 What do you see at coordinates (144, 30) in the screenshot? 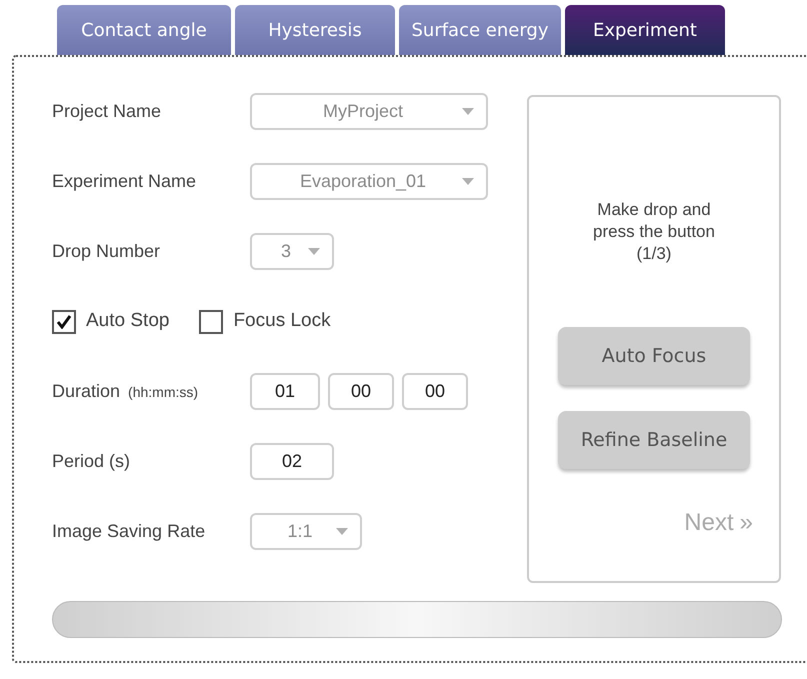
I see `tab: Contact angle` at bounding box center [144, 30].